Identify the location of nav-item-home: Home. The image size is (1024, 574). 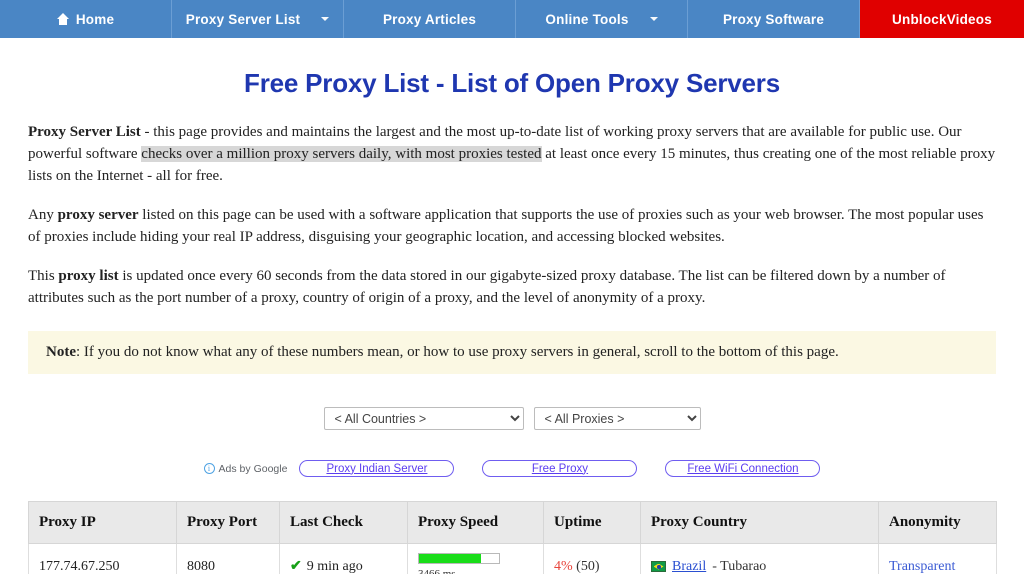
(86, 19).